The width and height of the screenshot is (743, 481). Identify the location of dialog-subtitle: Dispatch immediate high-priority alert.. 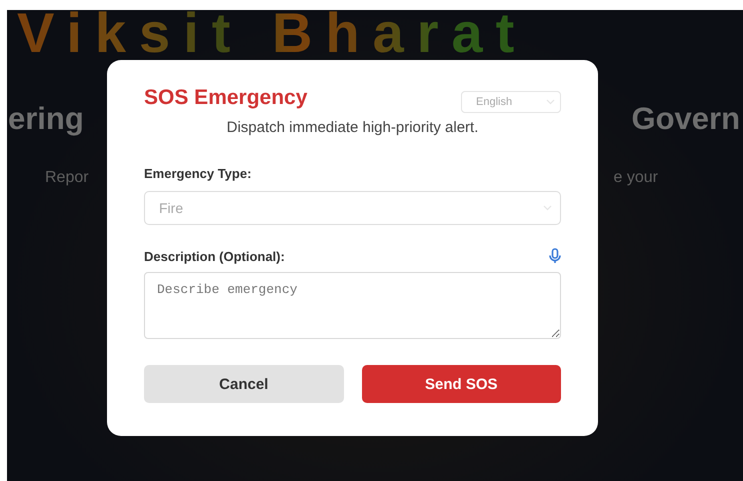
(353, 127).